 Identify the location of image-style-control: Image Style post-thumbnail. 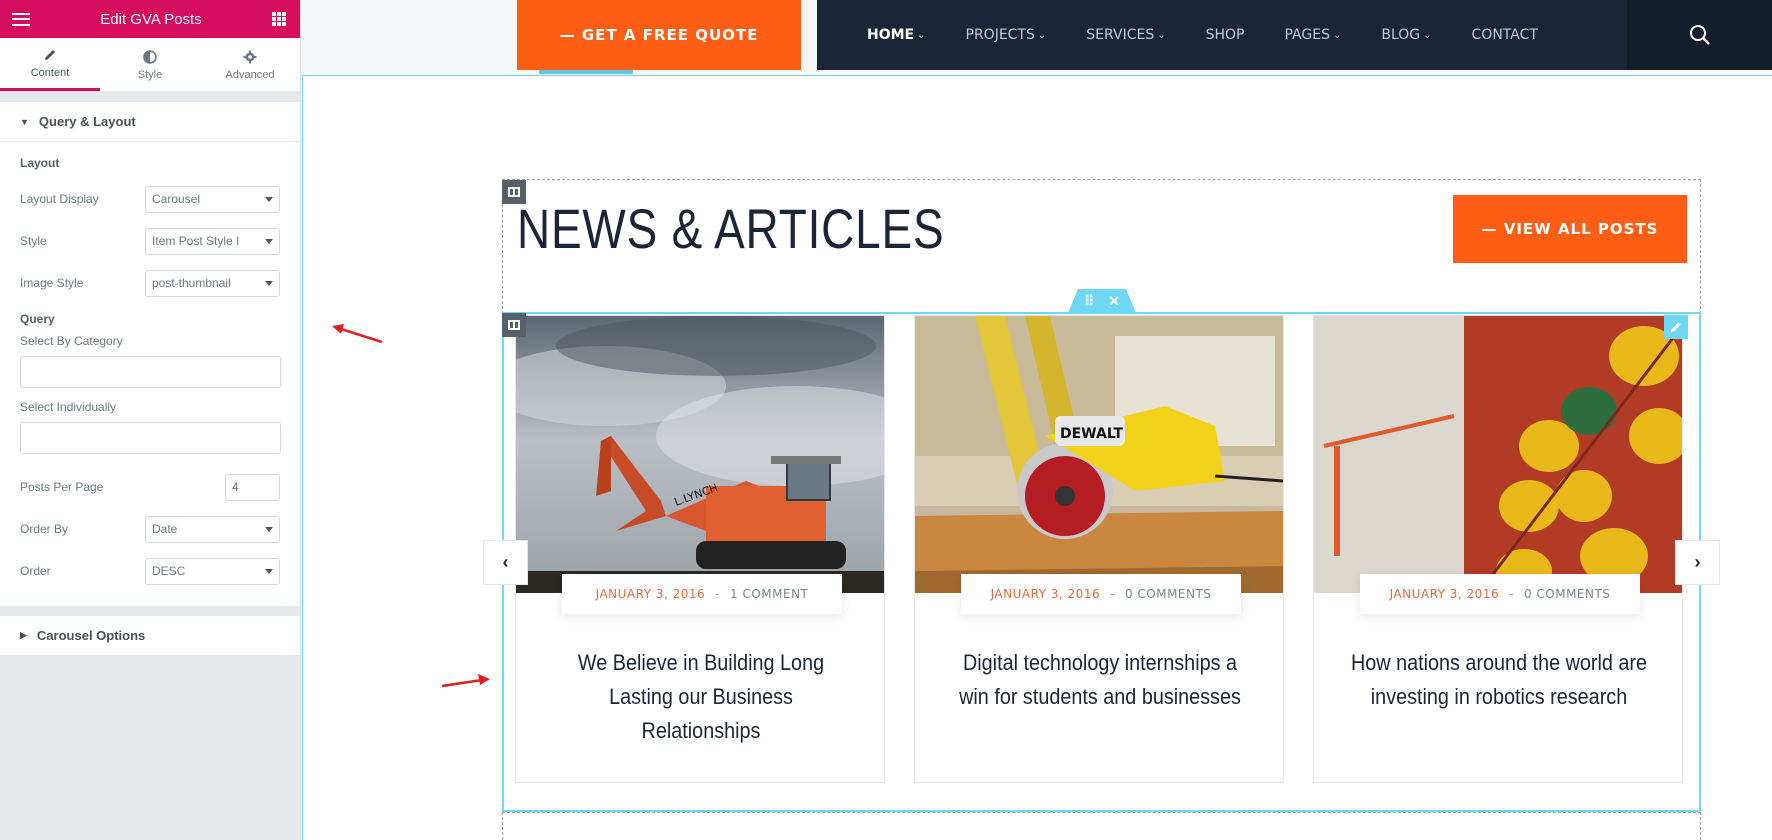
(150, 283).